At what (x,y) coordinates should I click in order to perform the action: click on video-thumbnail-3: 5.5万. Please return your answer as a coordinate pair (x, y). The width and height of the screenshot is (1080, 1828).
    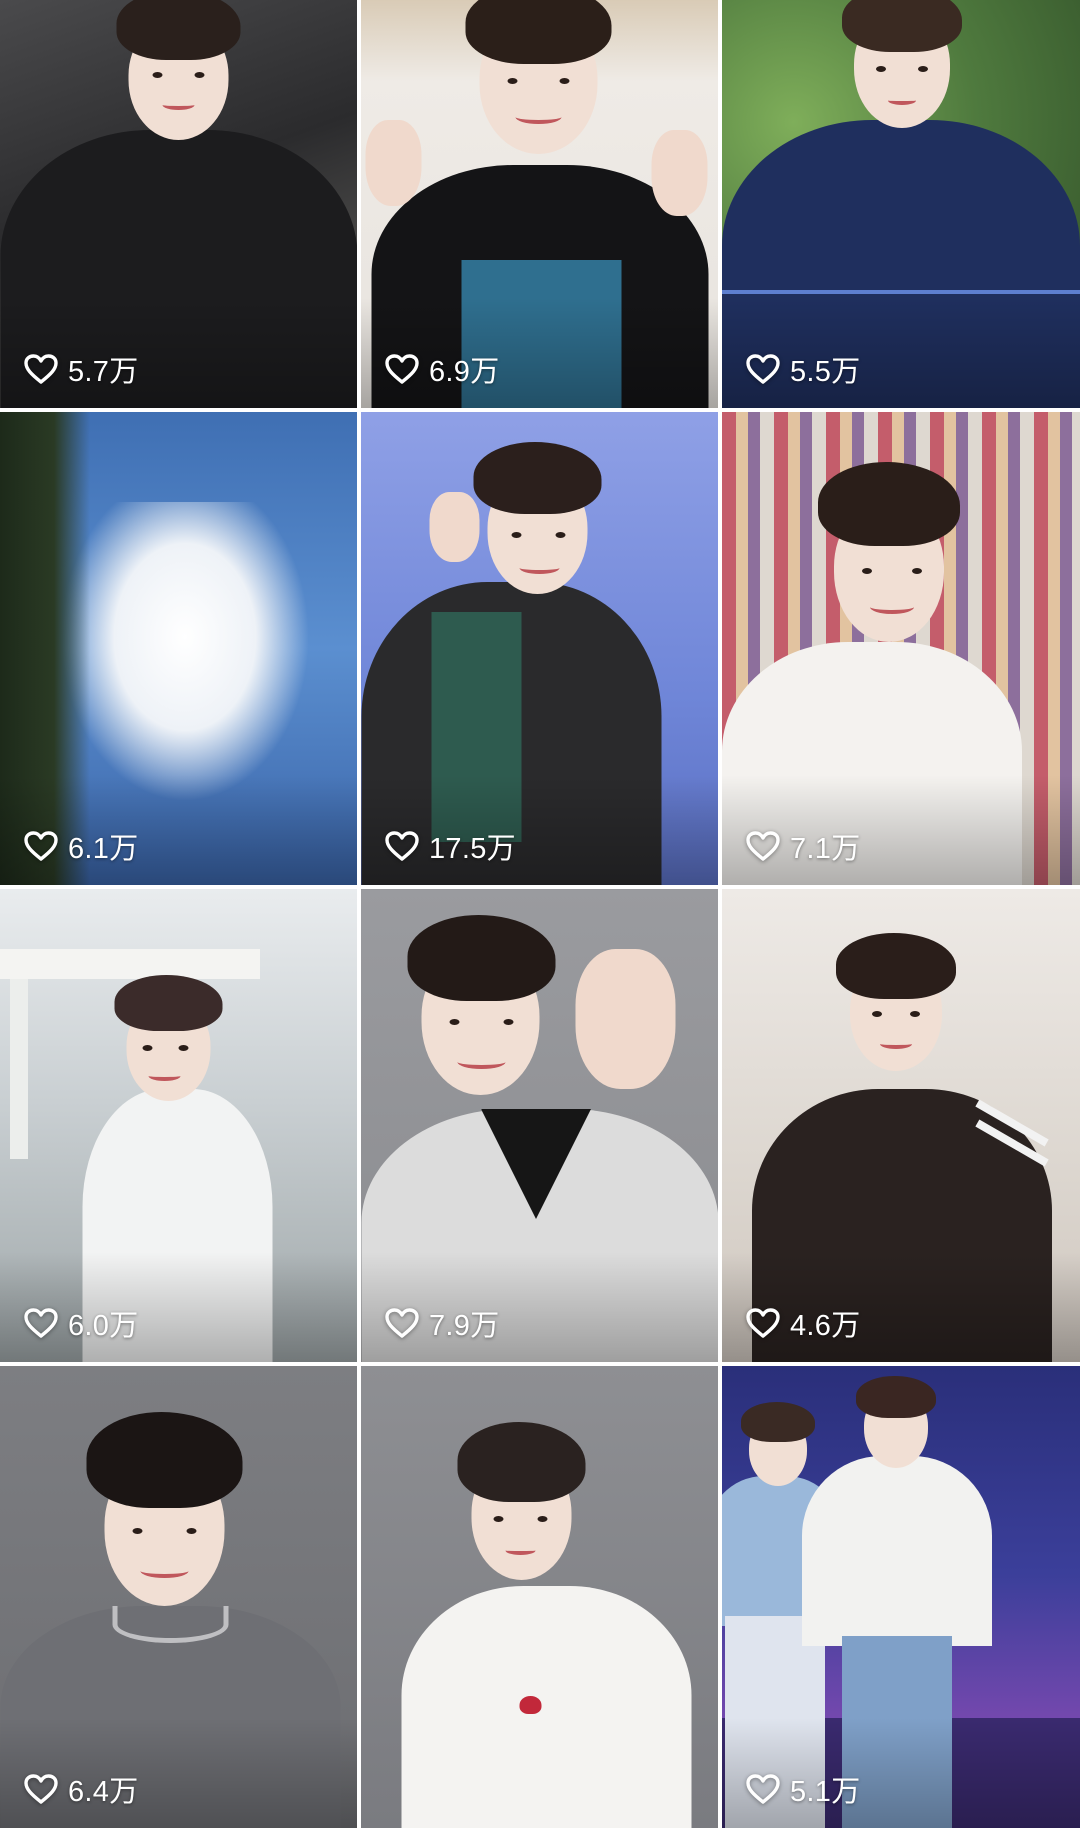
    Looking at the image, I should click on (901, 206).